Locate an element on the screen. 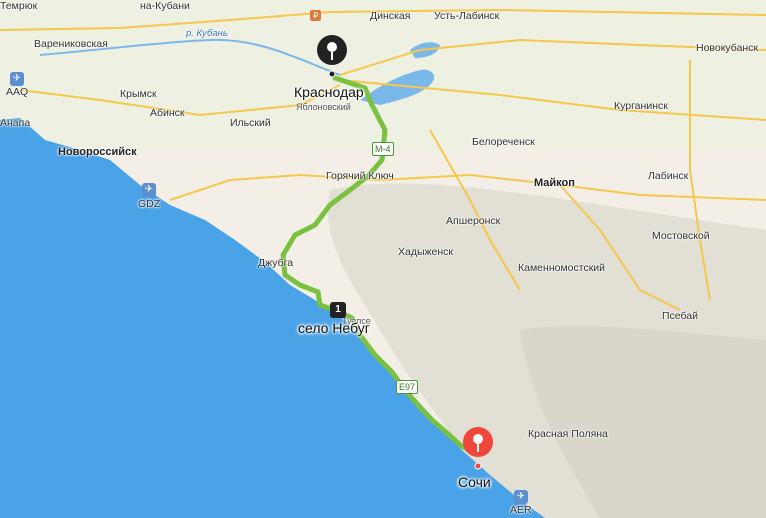 The image size is (766, 518). start-label: Краснодар is located at coordinates (329, 92).